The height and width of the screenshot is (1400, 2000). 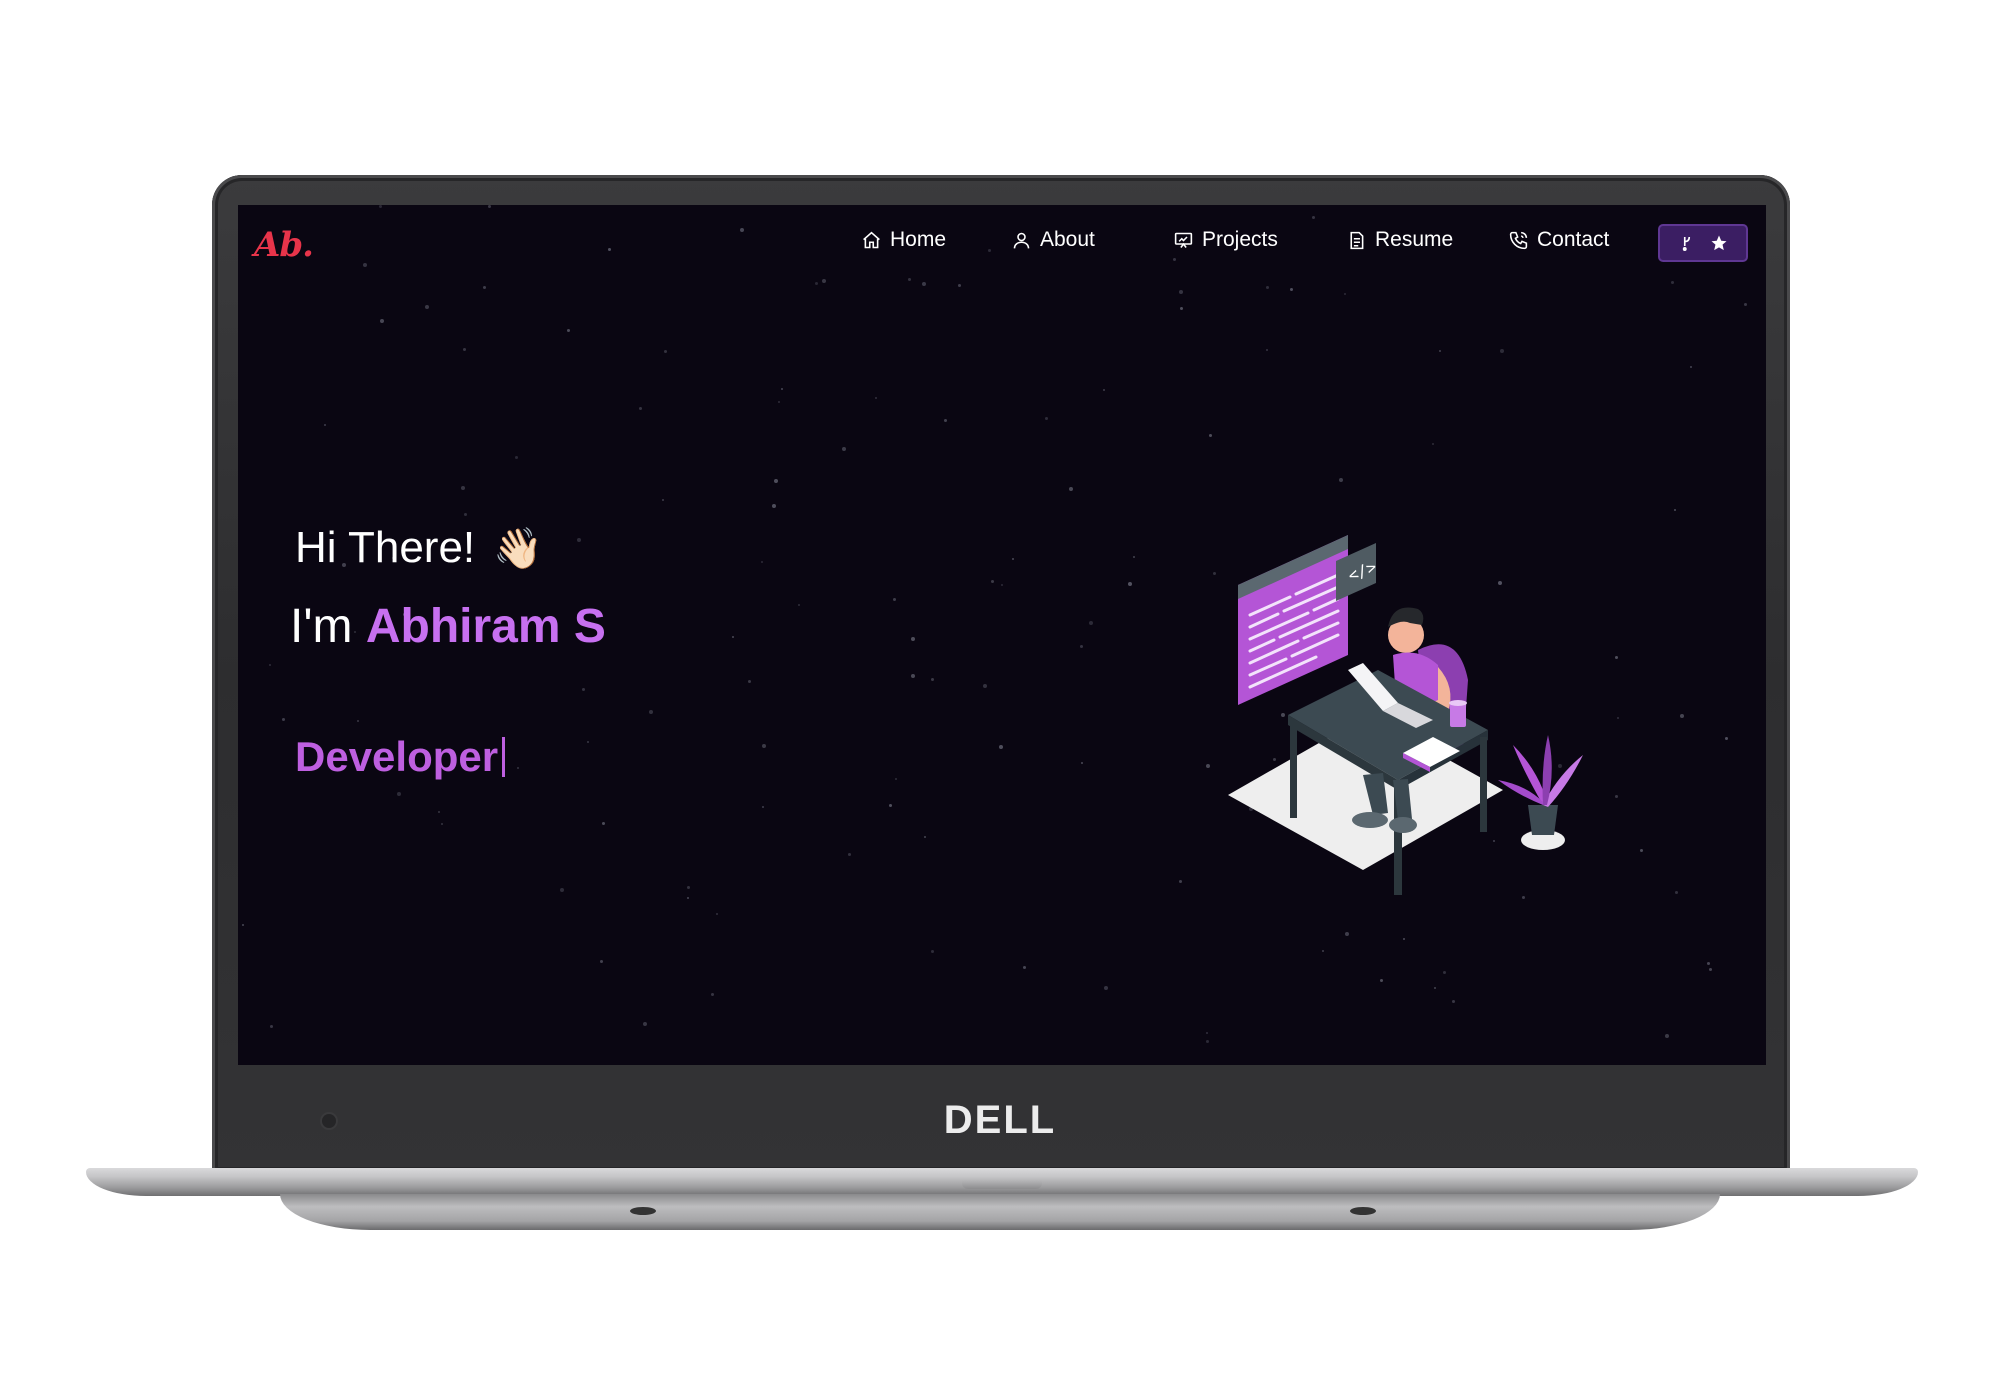 I want to click on nav-about: About, so click(x=1053, y=240).